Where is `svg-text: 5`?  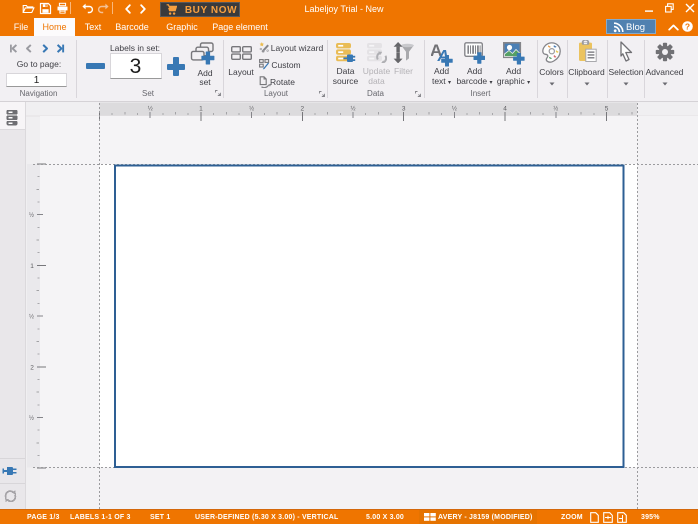
svg-text: 5 is located at coordinates (607, 109).